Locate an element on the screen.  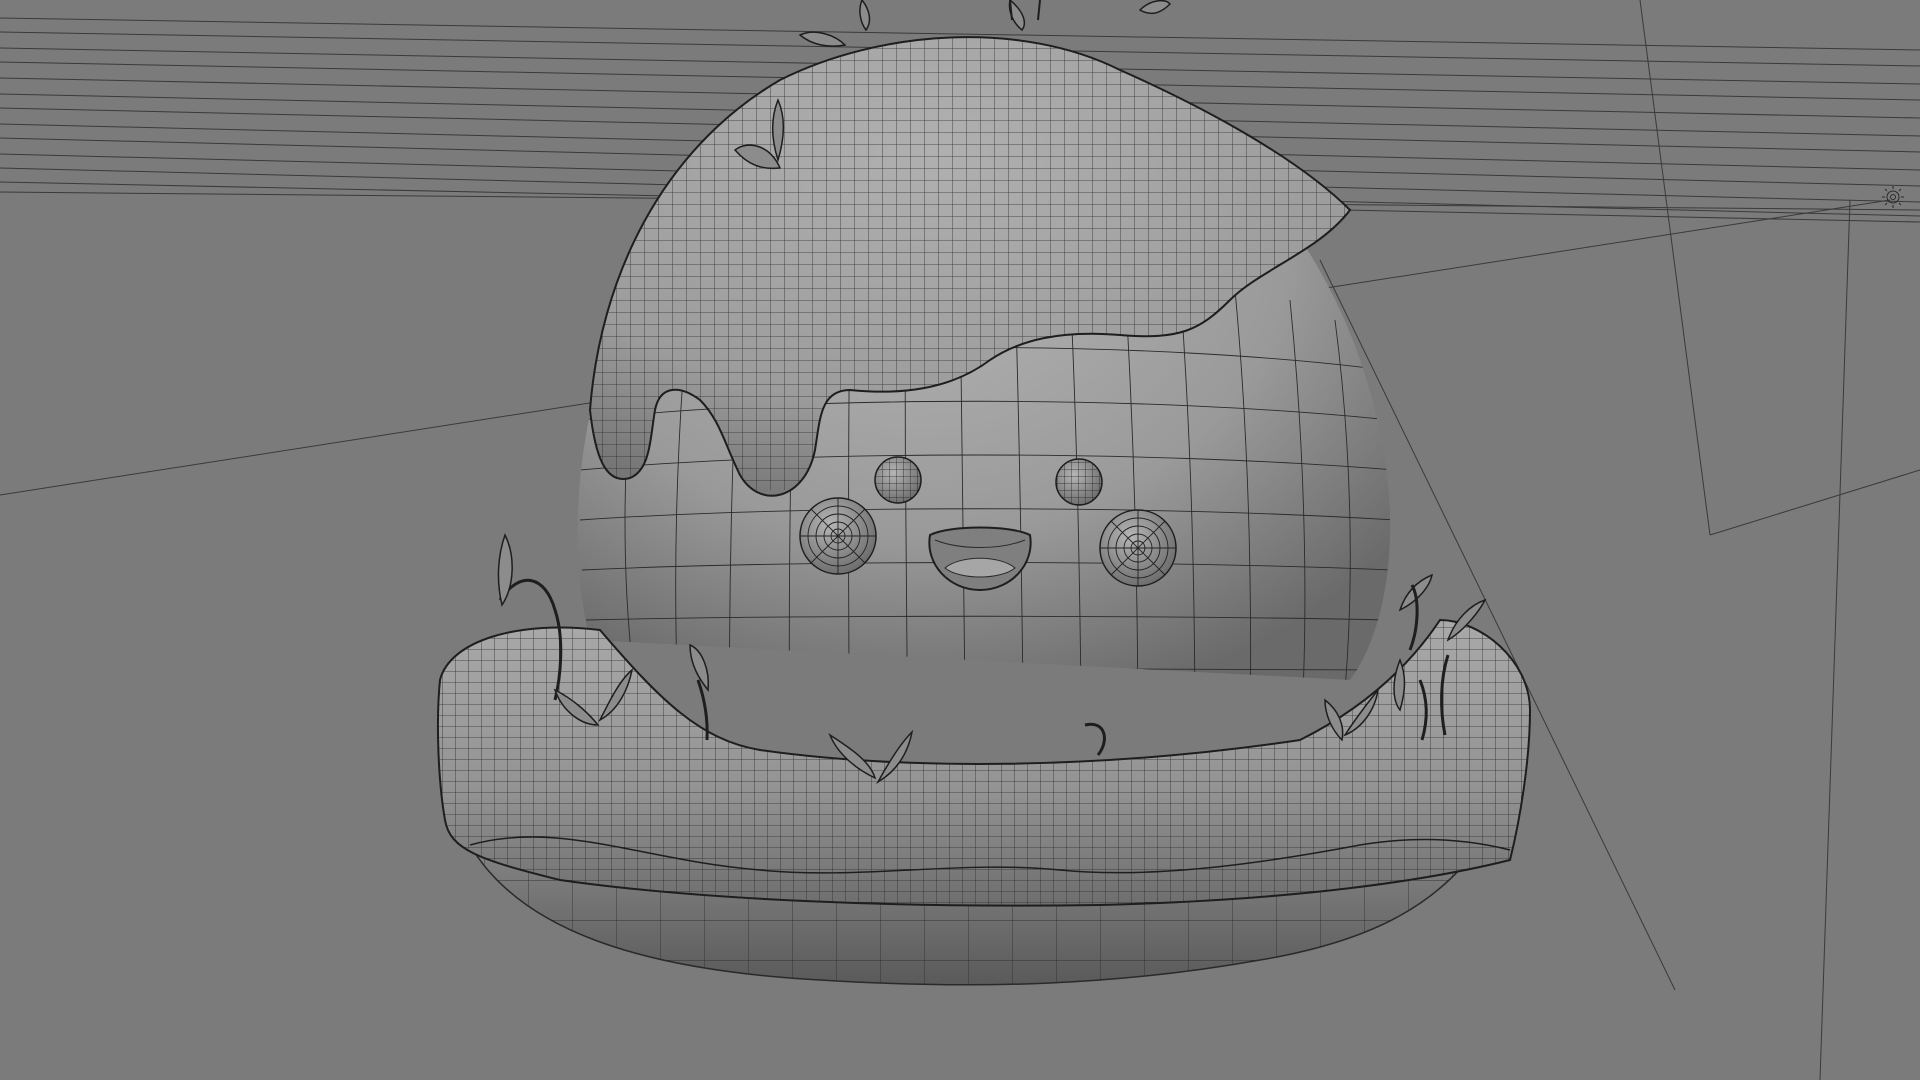
sun-light-icon is located at coordinates (1893, 197).